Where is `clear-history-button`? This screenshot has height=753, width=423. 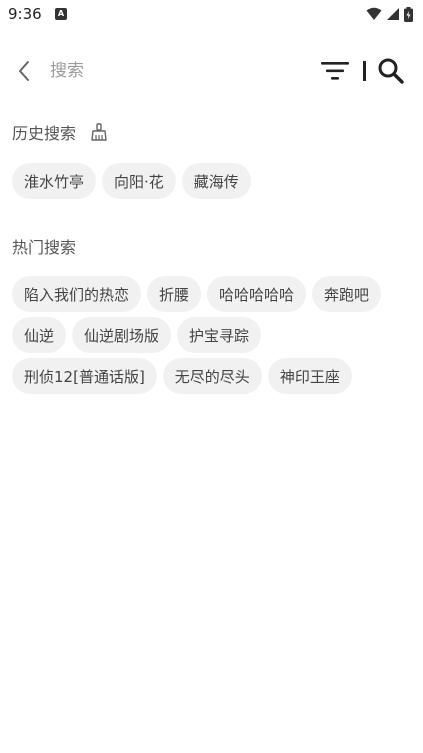 clear-history-button is located at coordinates (99, 132).